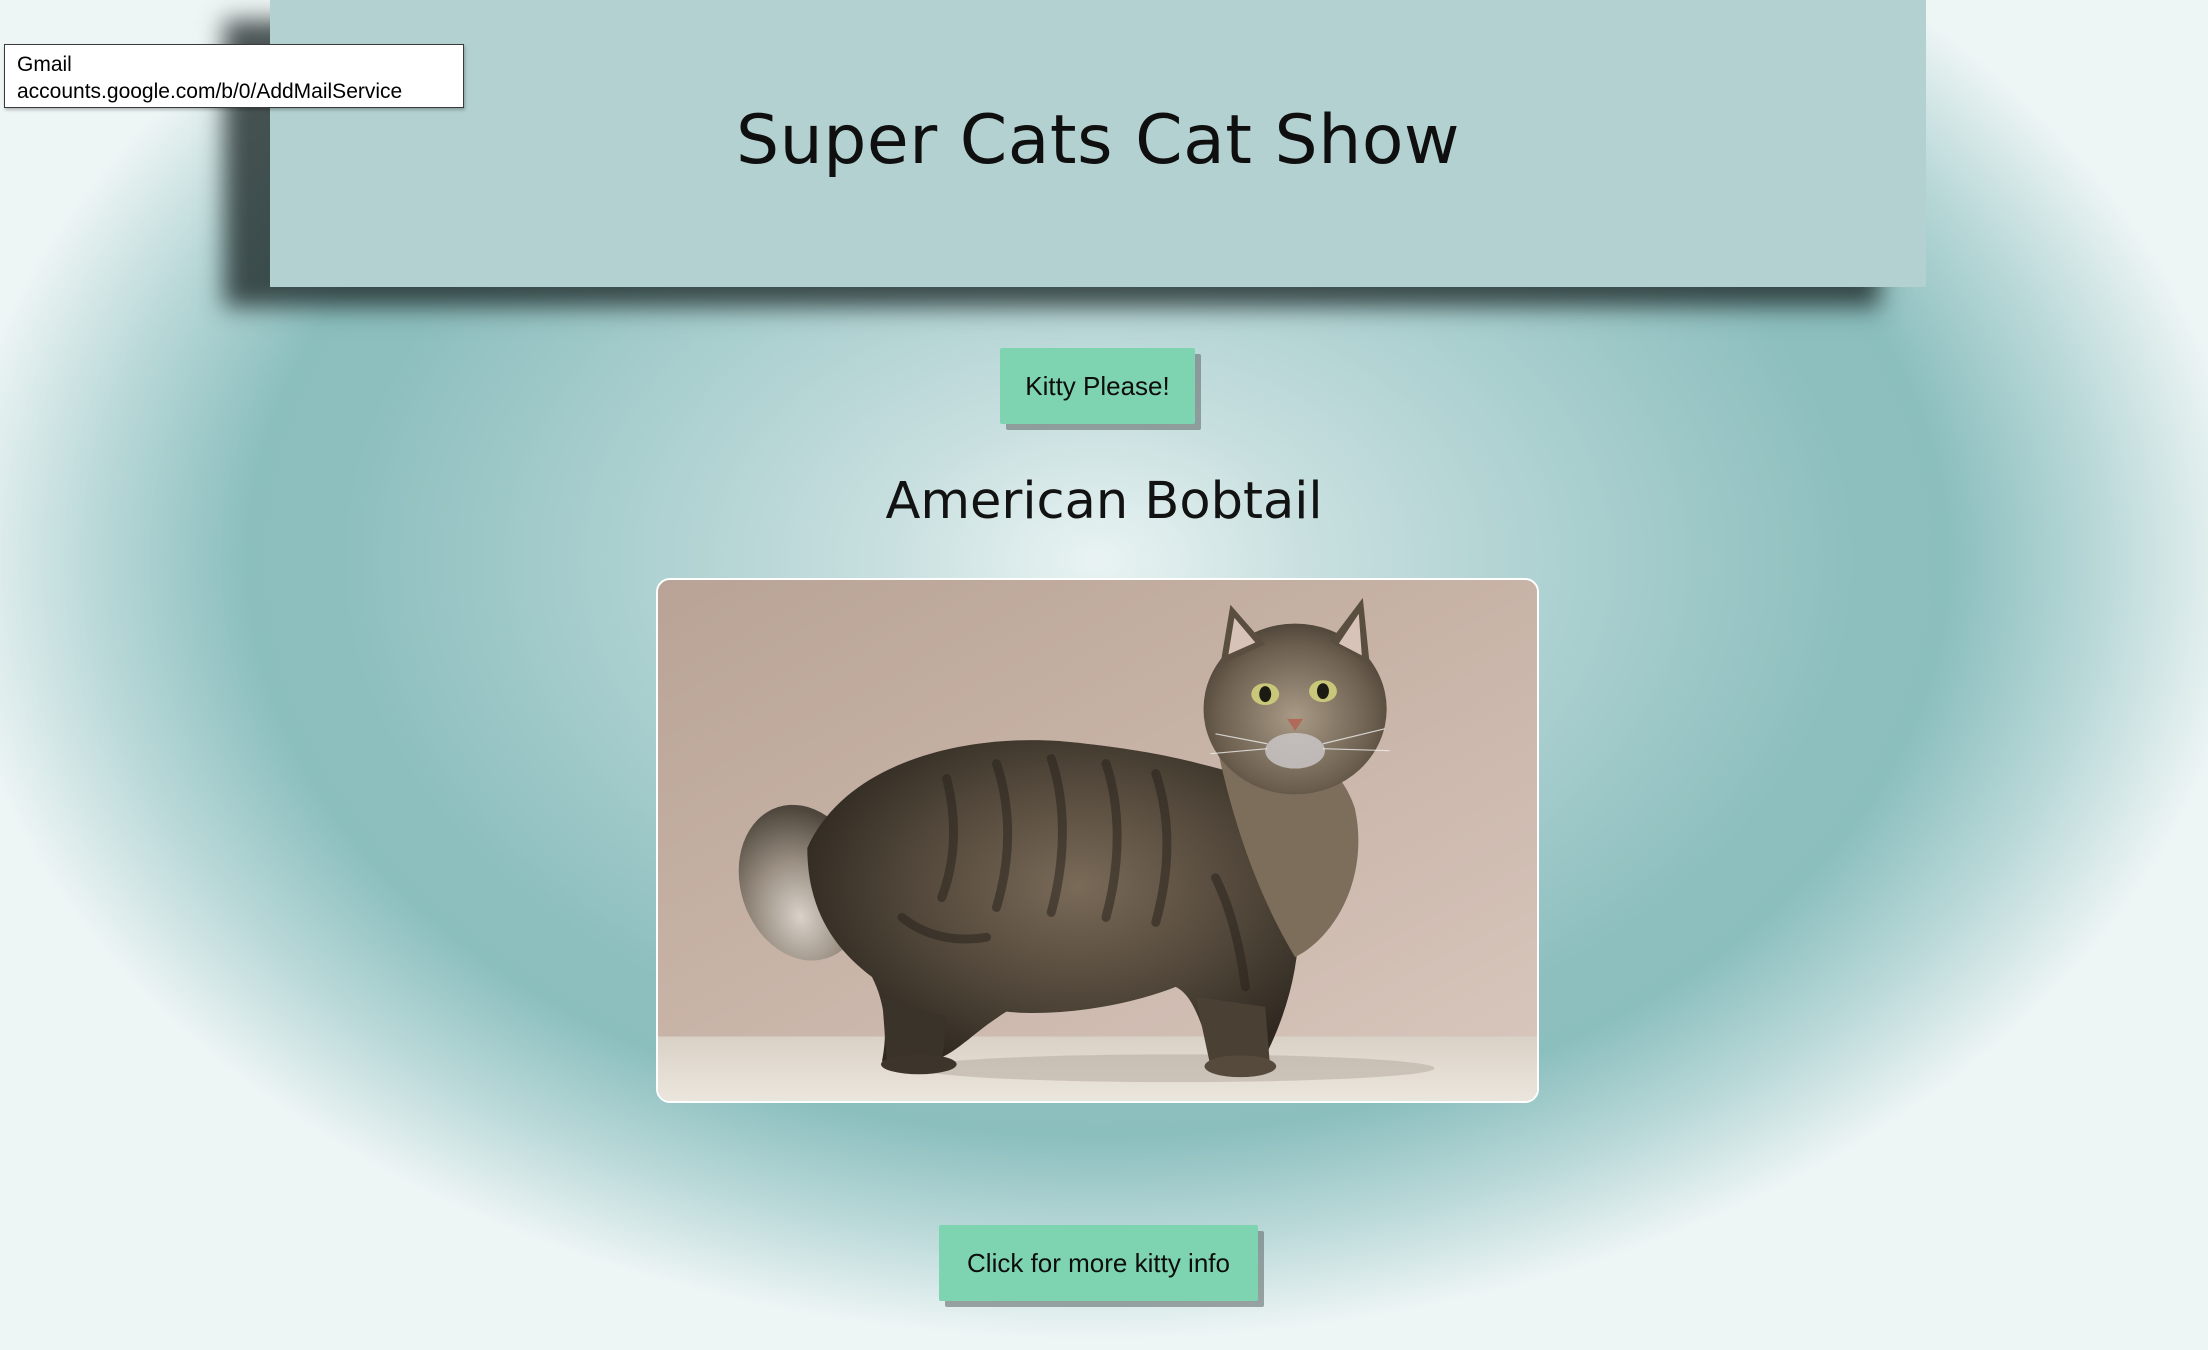 The image size is (2208, 1350). I want to click on page-title: Super Cats Cat Show, so click(1098, 140).